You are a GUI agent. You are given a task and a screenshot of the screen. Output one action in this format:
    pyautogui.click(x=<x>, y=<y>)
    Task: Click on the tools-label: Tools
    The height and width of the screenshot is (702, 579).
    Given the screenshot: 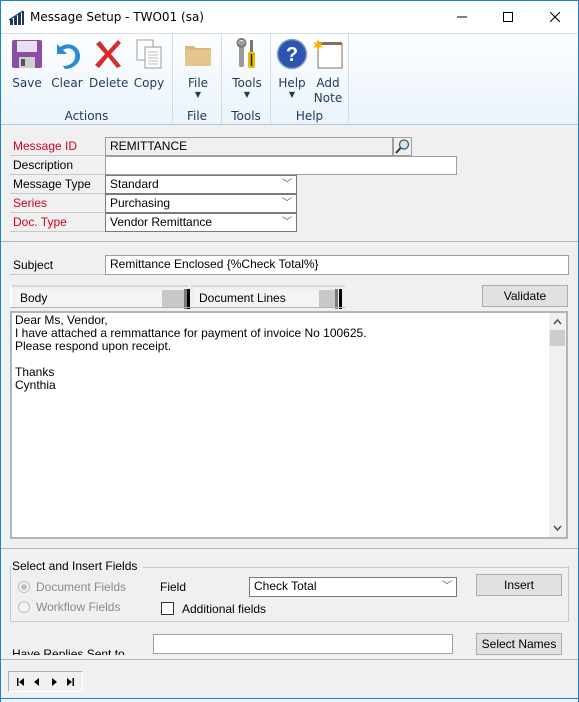 What is the action you would take?
    pyautogui.click(x=247, y=83)
    